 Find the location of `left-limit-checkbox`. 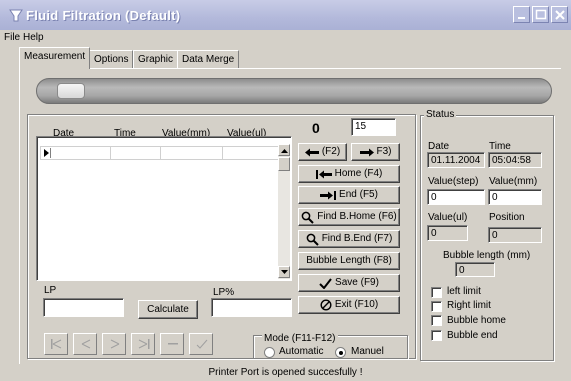

left-limit-checkbox is located at coordinates (436, 292).